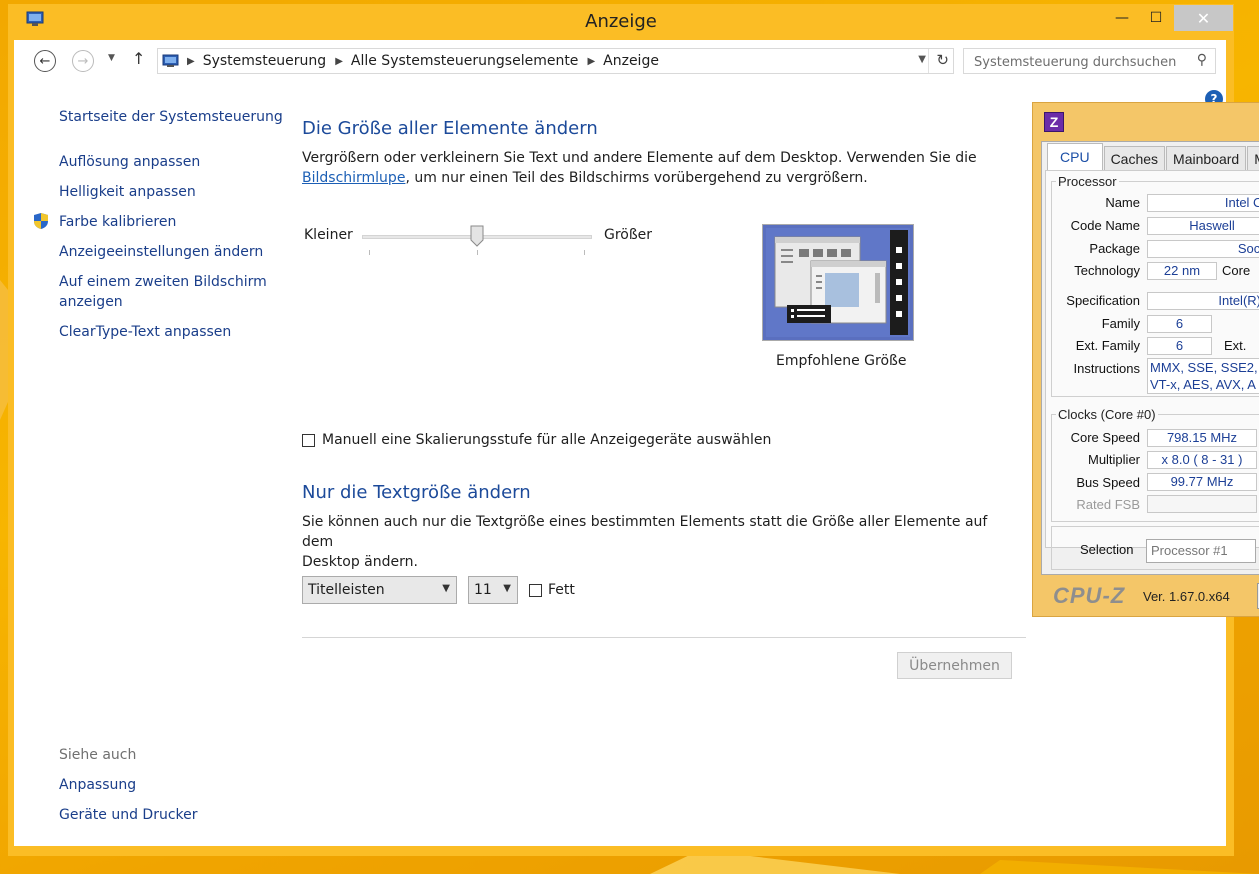 The width and height of the screenshot is (1259, 874). I want to click on search-icon: ⚲, so click(1202, 60).